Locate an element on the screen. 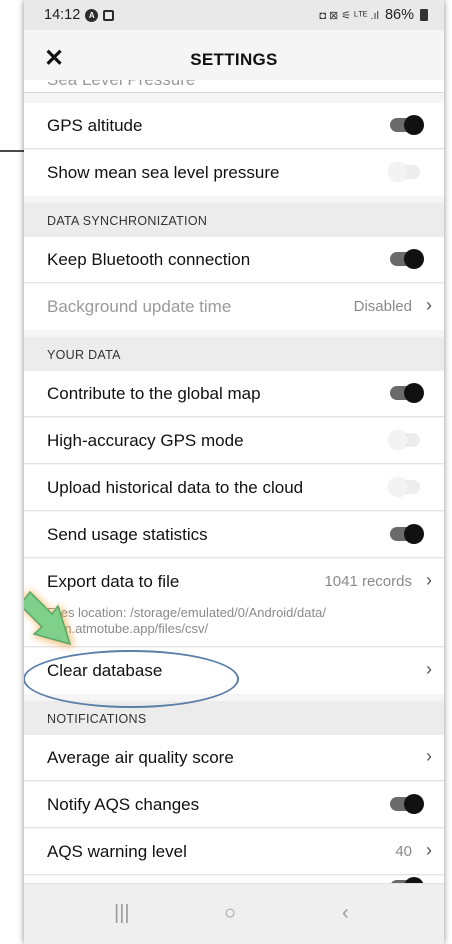  gps-altitude-toggle is located at coordinates (407, 125).